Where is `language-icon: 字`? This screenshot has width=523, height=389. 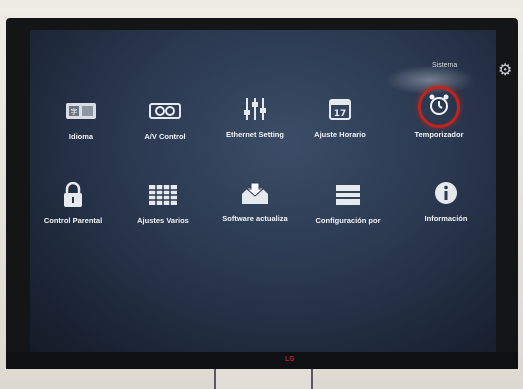 language-icon: 字 is located at coordinates (81, 111).